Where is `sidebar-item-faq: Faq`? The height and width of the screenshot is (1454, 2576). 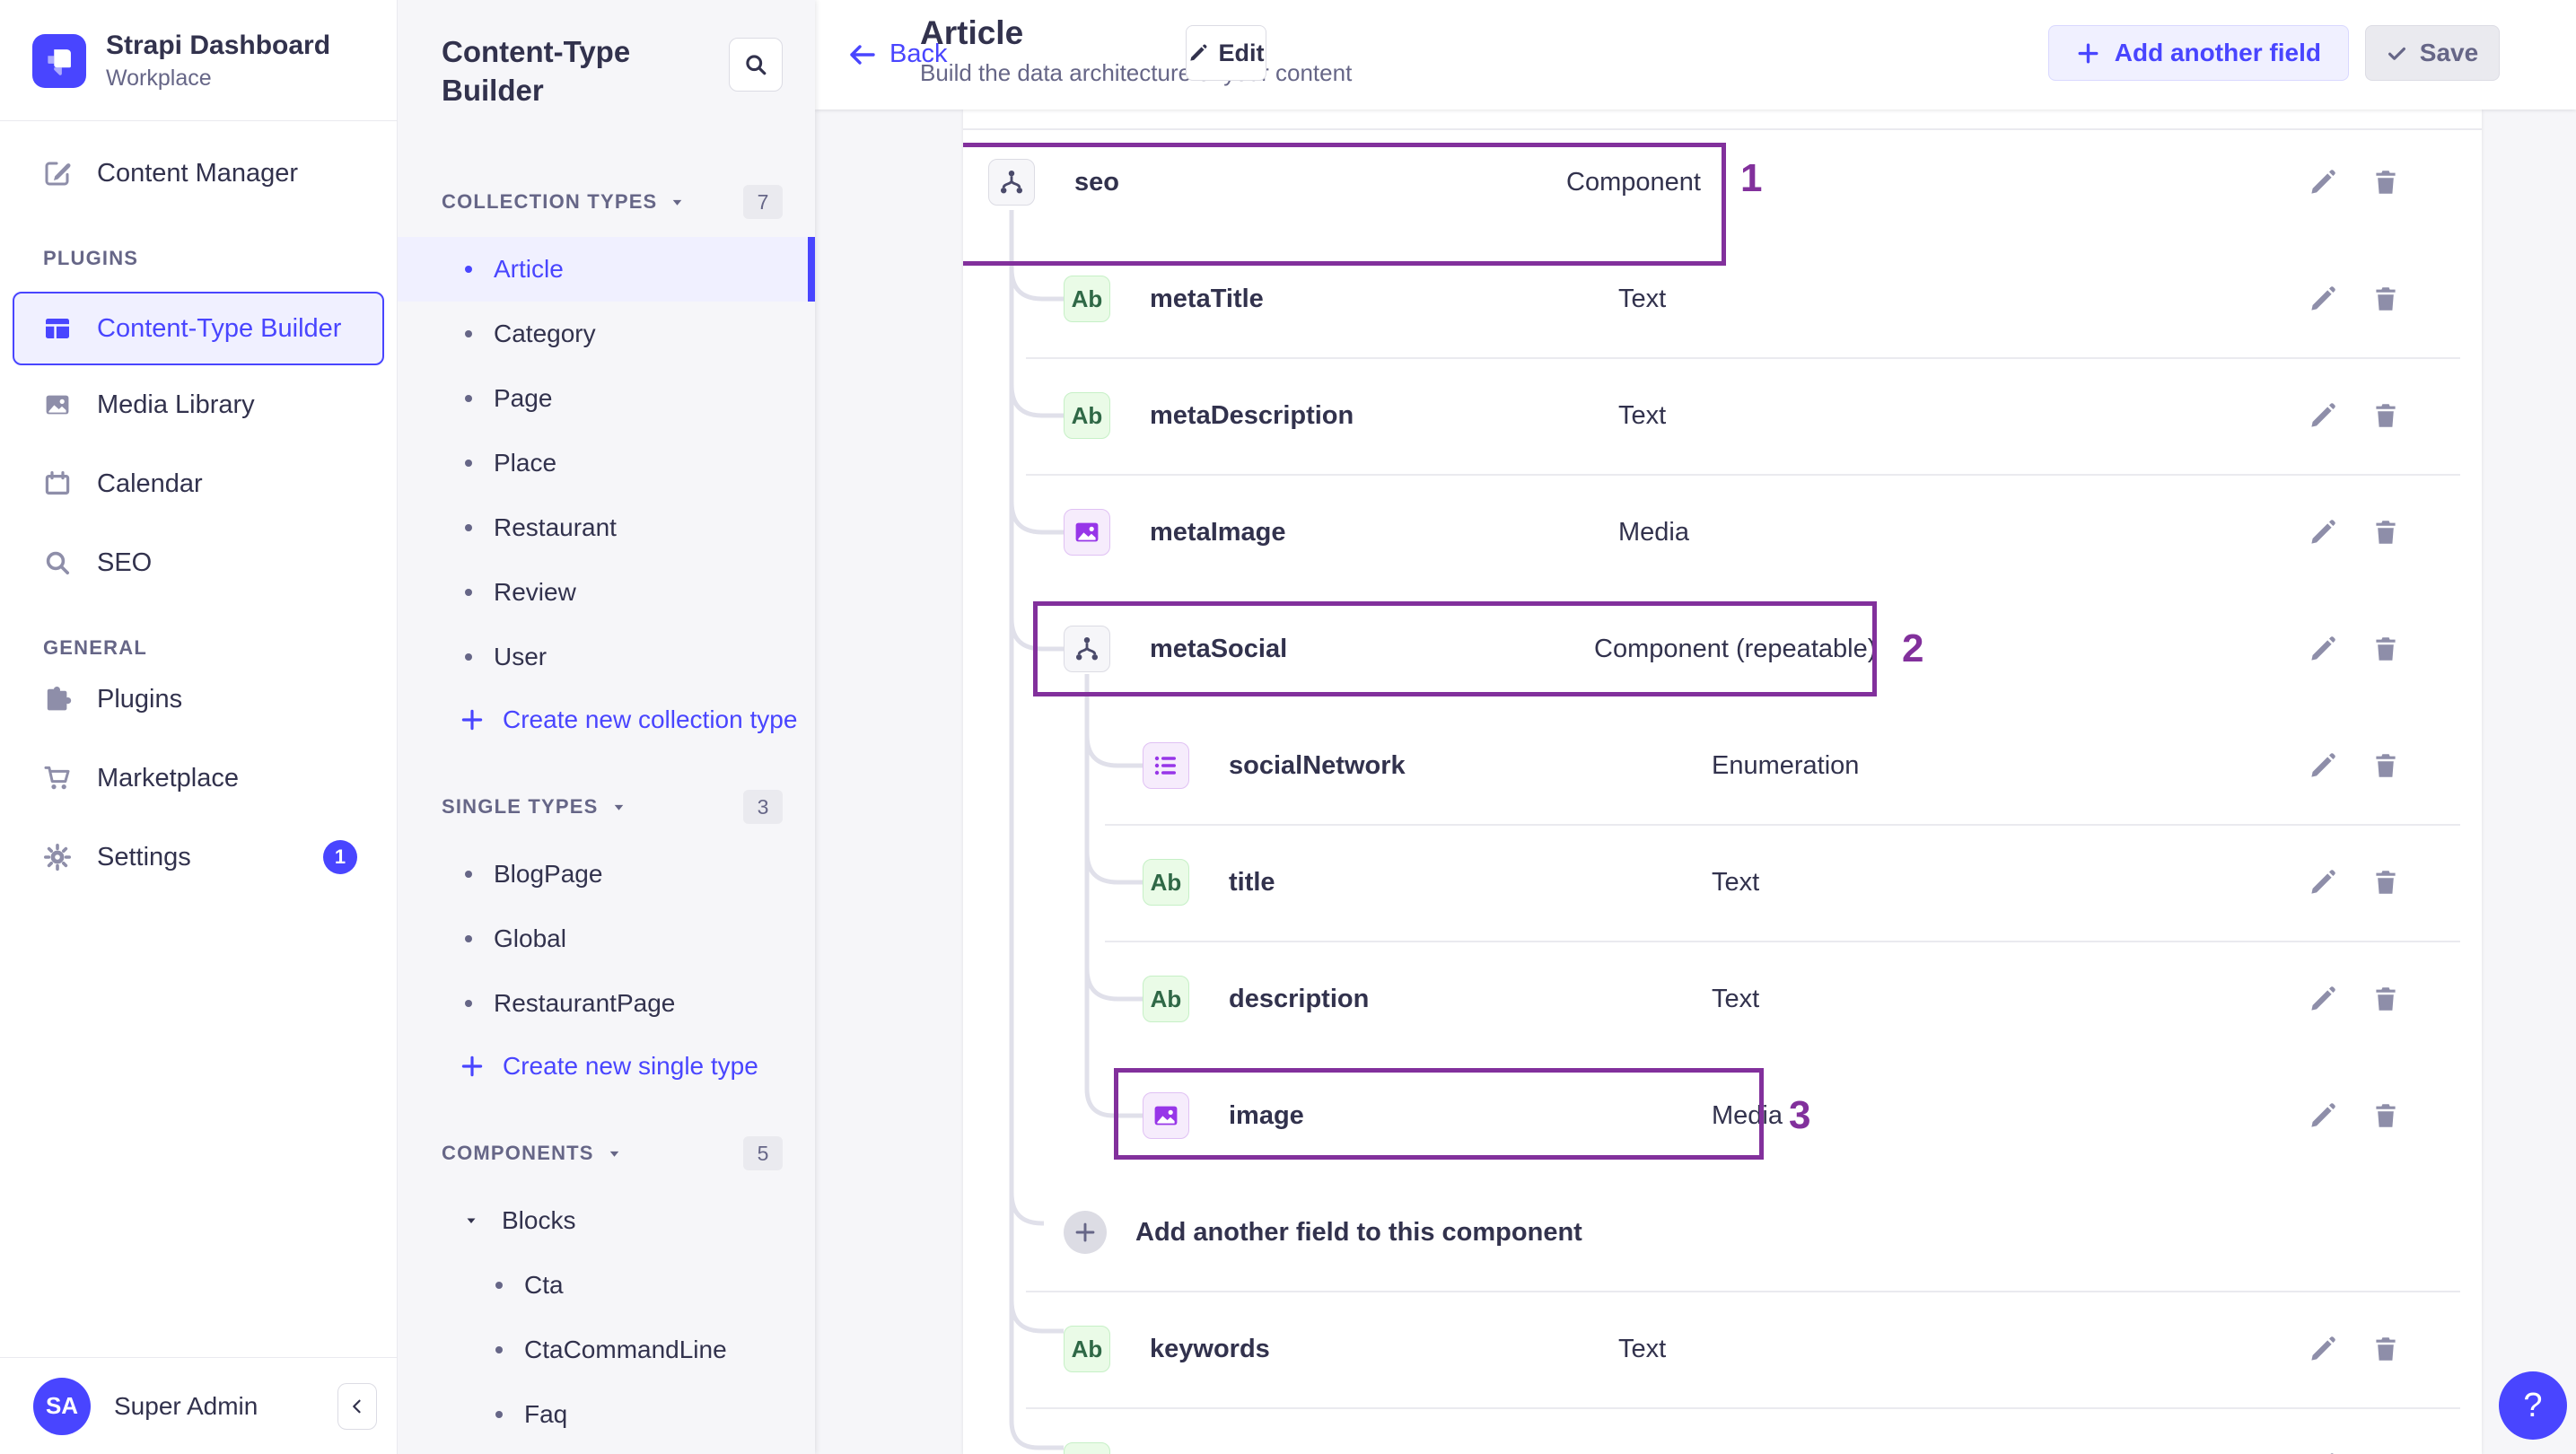
sidebar-item-faq: Faq is located at coordinates (606, 1414).